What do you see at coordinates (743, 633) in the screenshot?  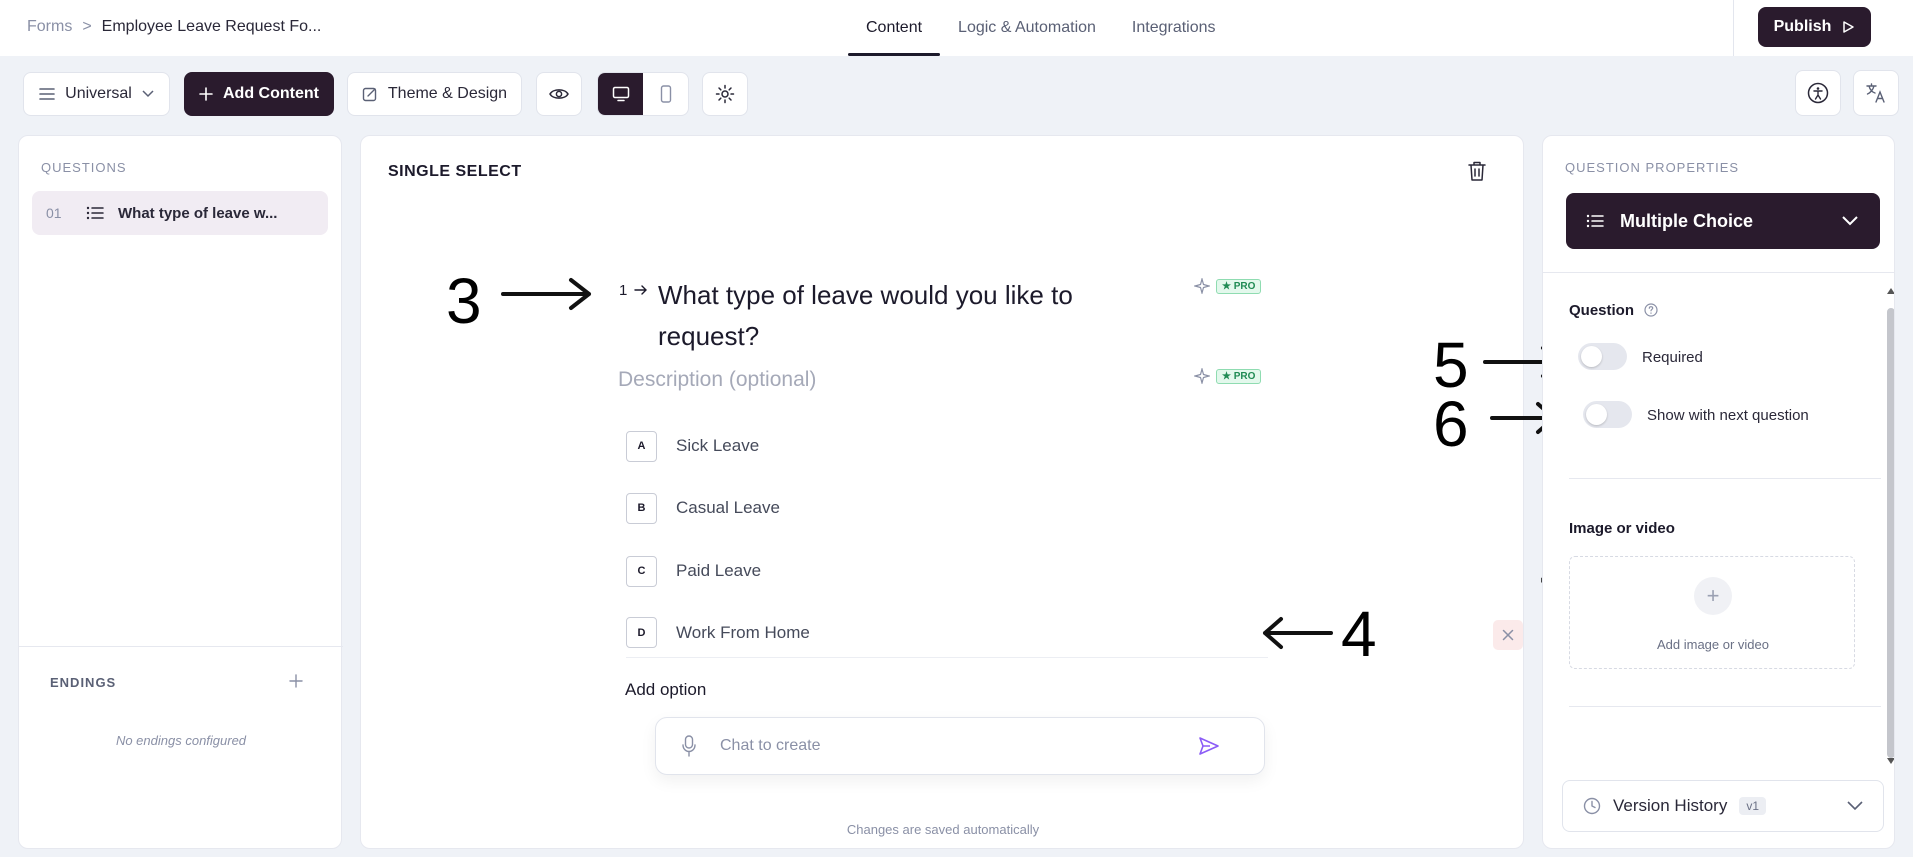 I see `option-label: Work From Home` at bounding box center [743, 633].